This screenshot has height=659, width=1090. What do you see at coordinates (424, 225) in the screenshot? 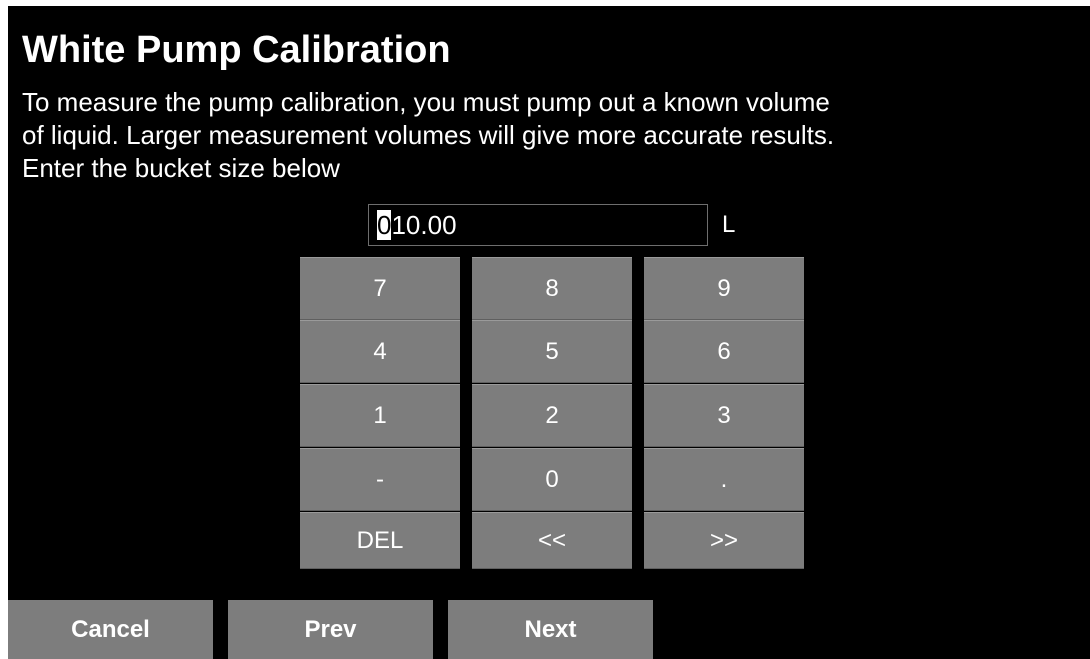
I see `bucket-size-value: 10.00` at bounding box center [424, 225].